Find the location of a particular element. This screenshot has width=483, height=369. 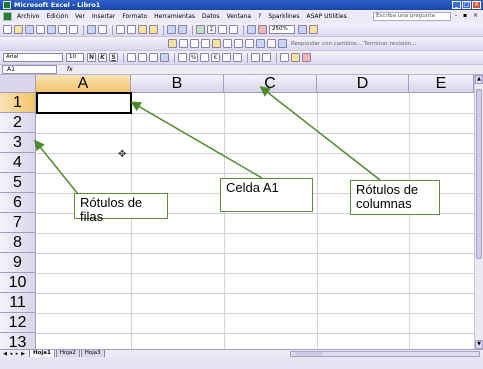

vertical-scroll-thumb is located at coordinates (479, 174).